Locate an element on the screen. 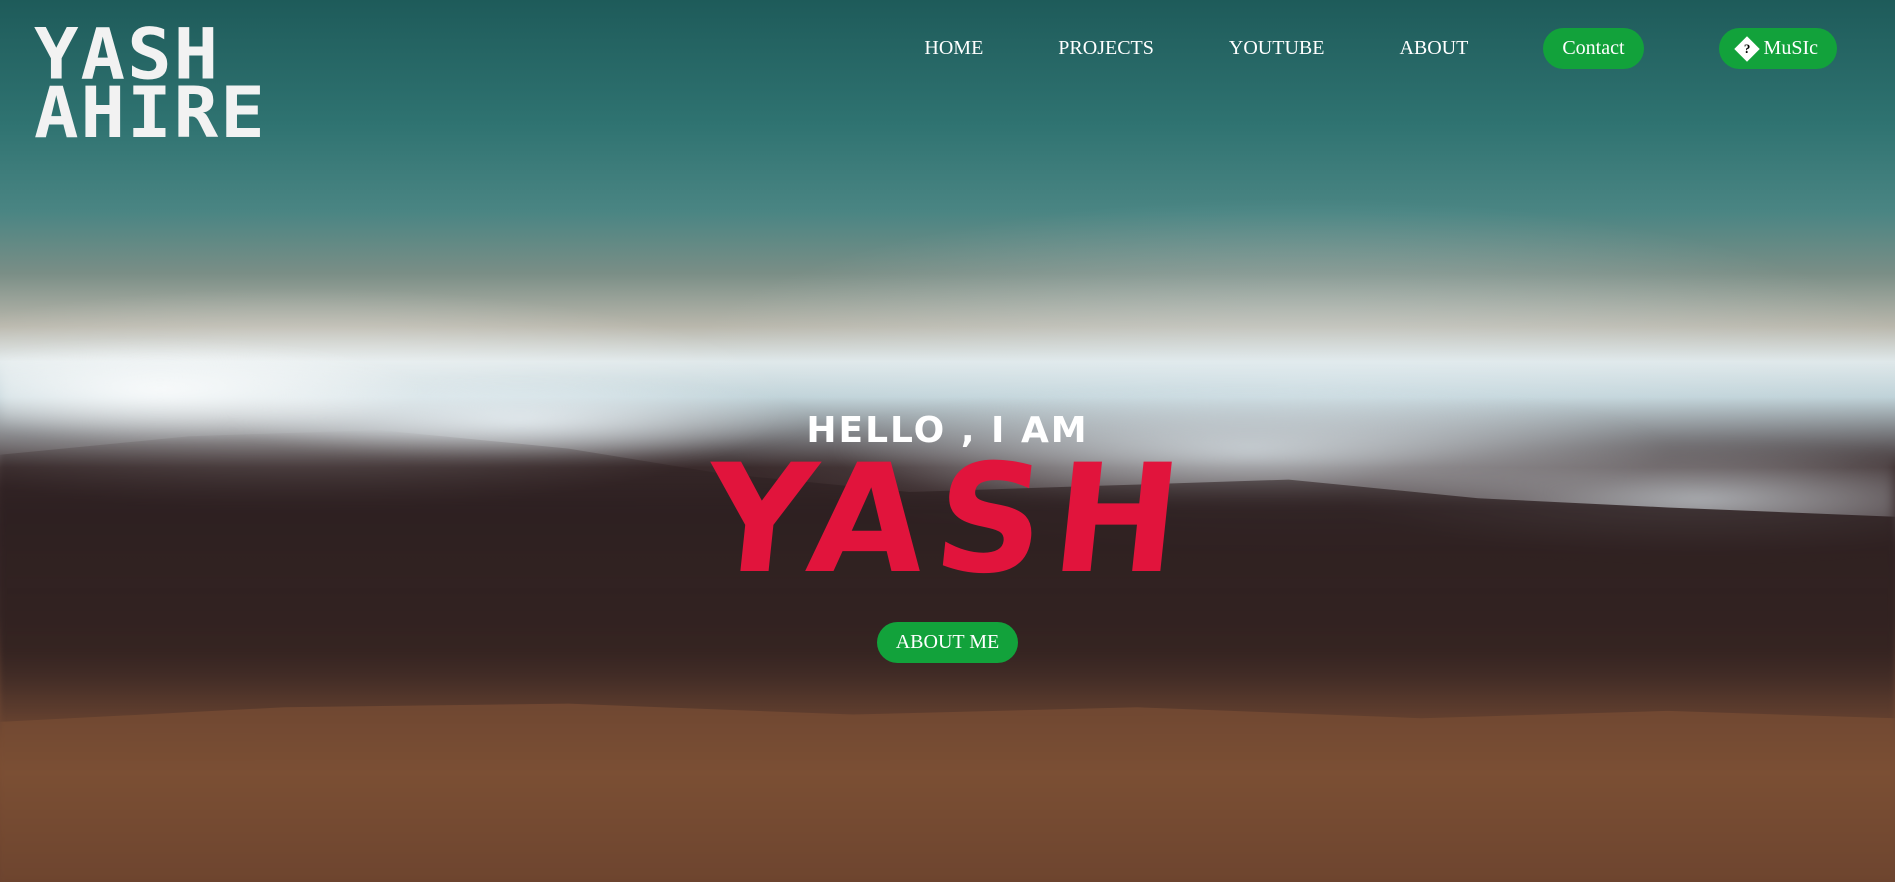 This screenshot has height=882, width=1895. about-me-button: ABOUT ME is located at coordinates (947, 642).